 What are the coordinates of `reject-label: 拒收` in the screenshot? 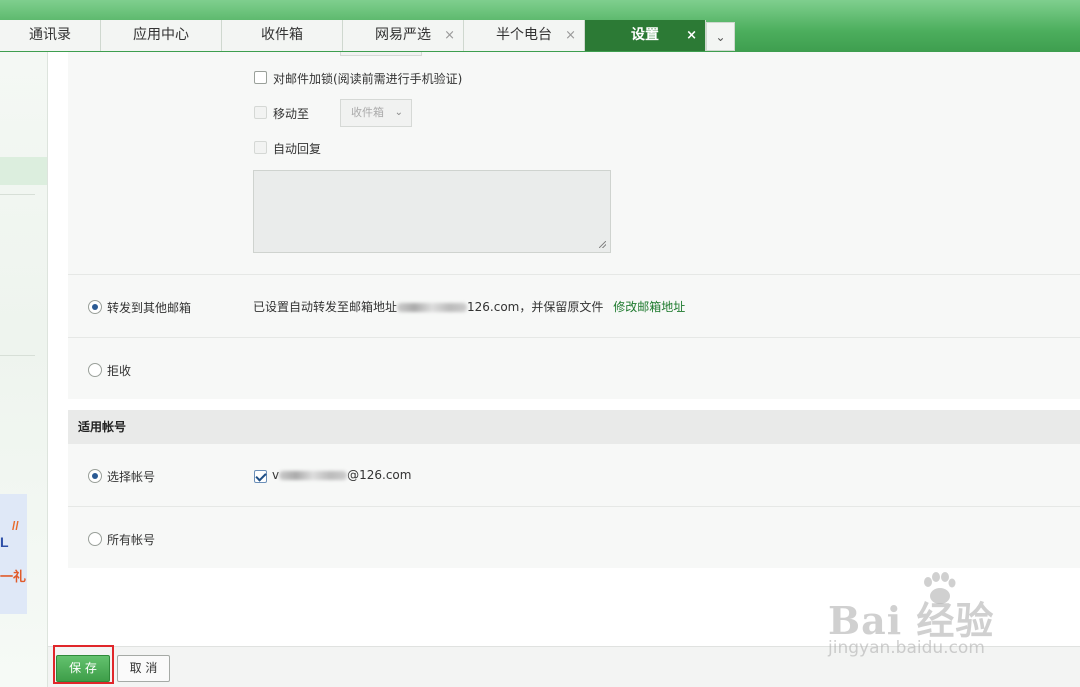 It's located at (119, 371).